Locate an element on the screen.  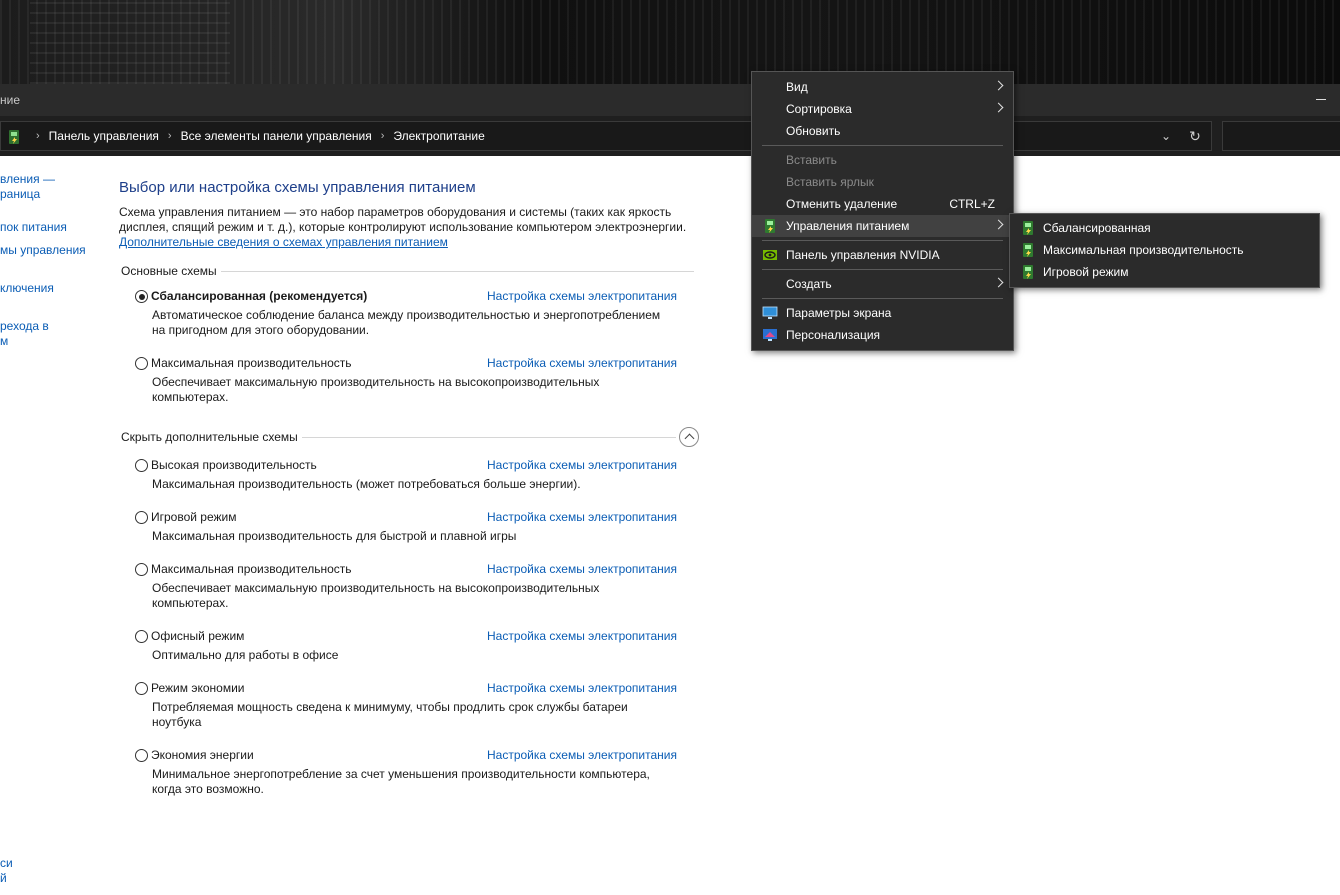
nav-link-display-off: ключения is located at coordinates (27, 288).